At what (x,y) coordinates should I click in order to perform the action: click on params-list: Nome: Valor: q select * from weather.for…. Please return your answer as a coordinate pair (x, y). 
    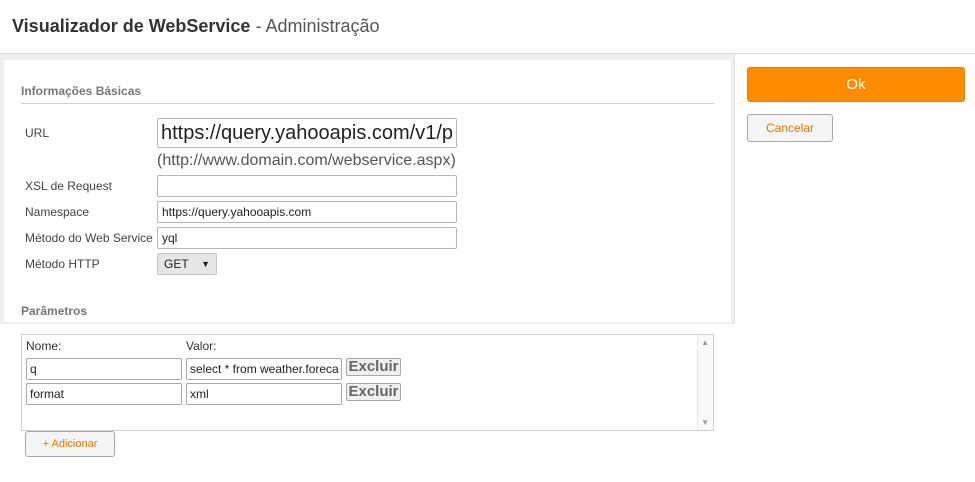
    Looking at the image, I should click on (367, 382).